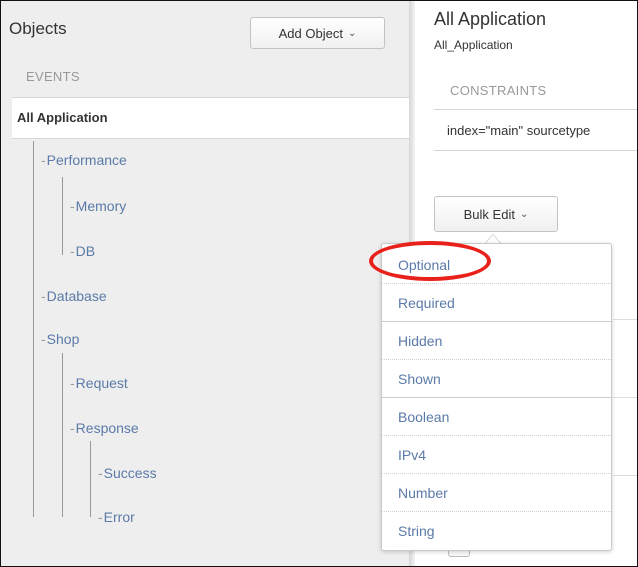 The width and height of the screenshot is (638, 567). Describe the element at coordinates (101, 383) in the screenshot. I see `object-item-label: Request` at that location.